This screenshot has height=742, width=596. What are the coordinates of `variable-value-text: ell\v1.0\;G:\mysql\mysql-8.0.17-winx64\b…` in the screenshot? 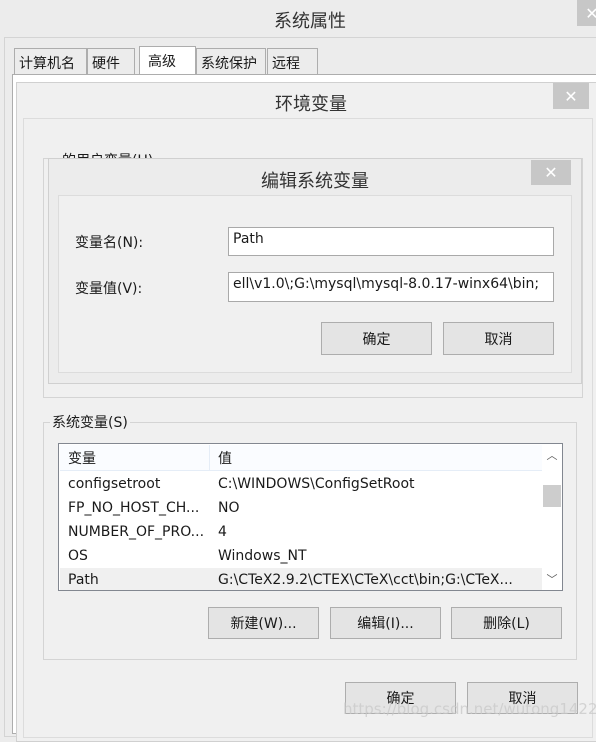 It's located at (386, 284).